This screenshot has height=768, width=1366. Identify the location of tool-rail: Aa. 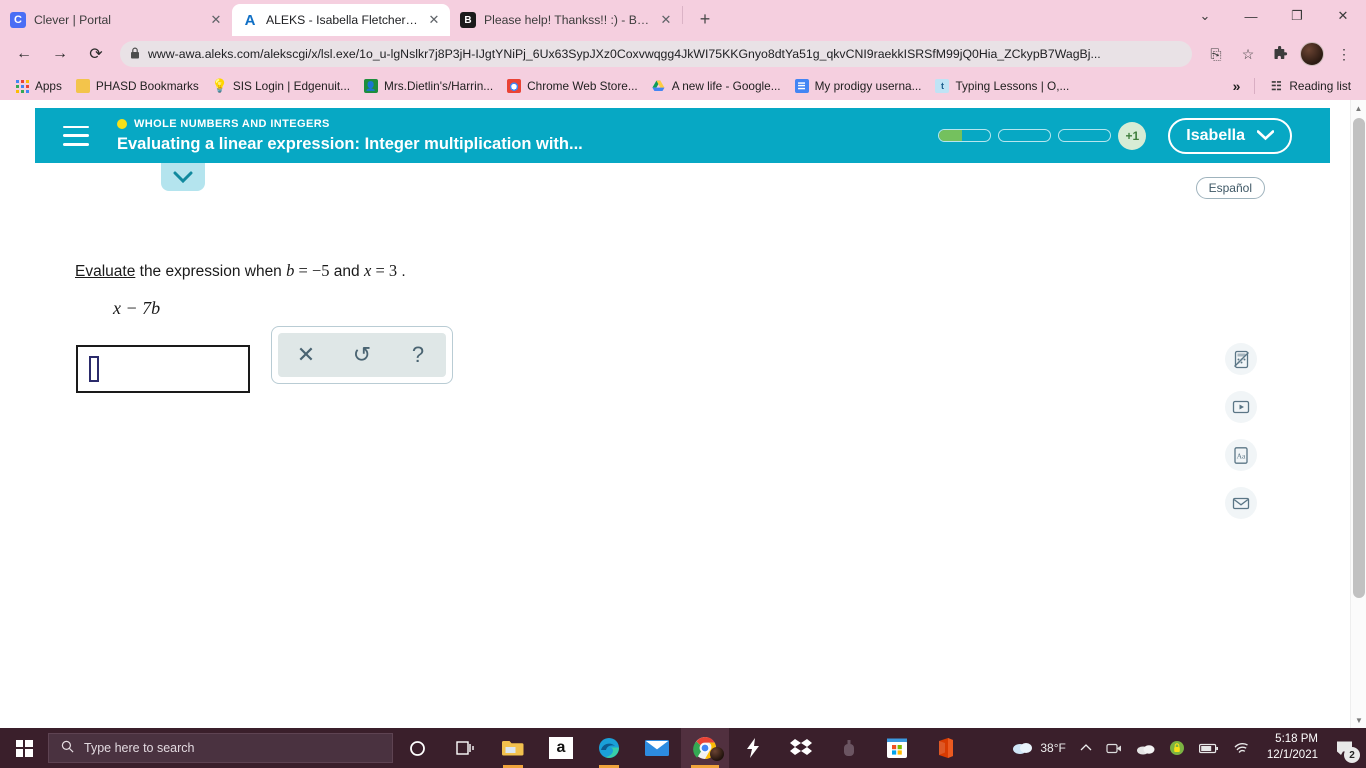
(1241, 431).